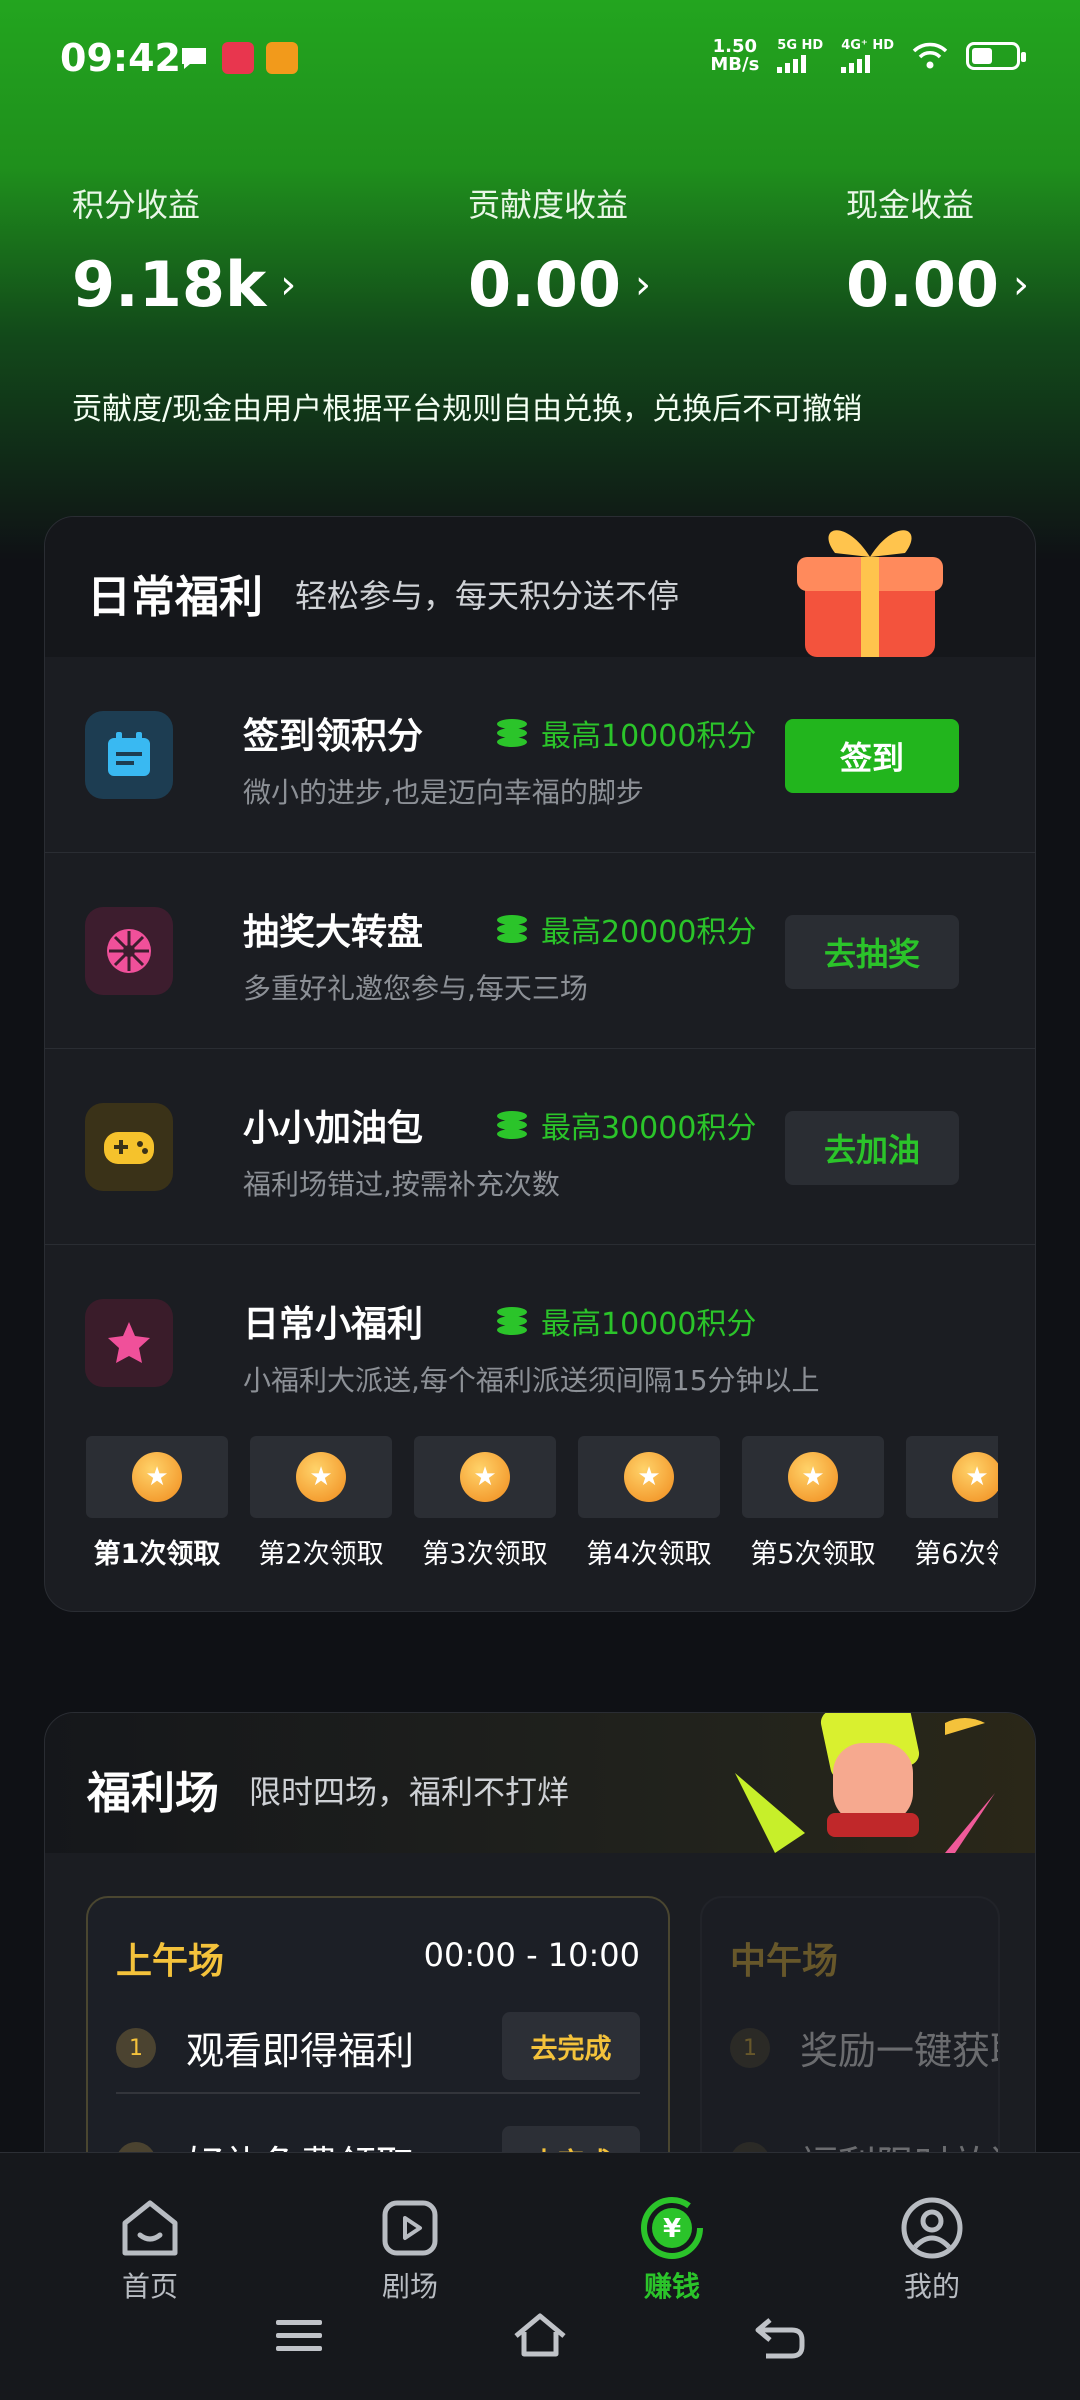  What do you see at coordinates (813, 1554) in the screenshot?
I see `slot-label: 第5次领取` at bounding box center [813, 1554].